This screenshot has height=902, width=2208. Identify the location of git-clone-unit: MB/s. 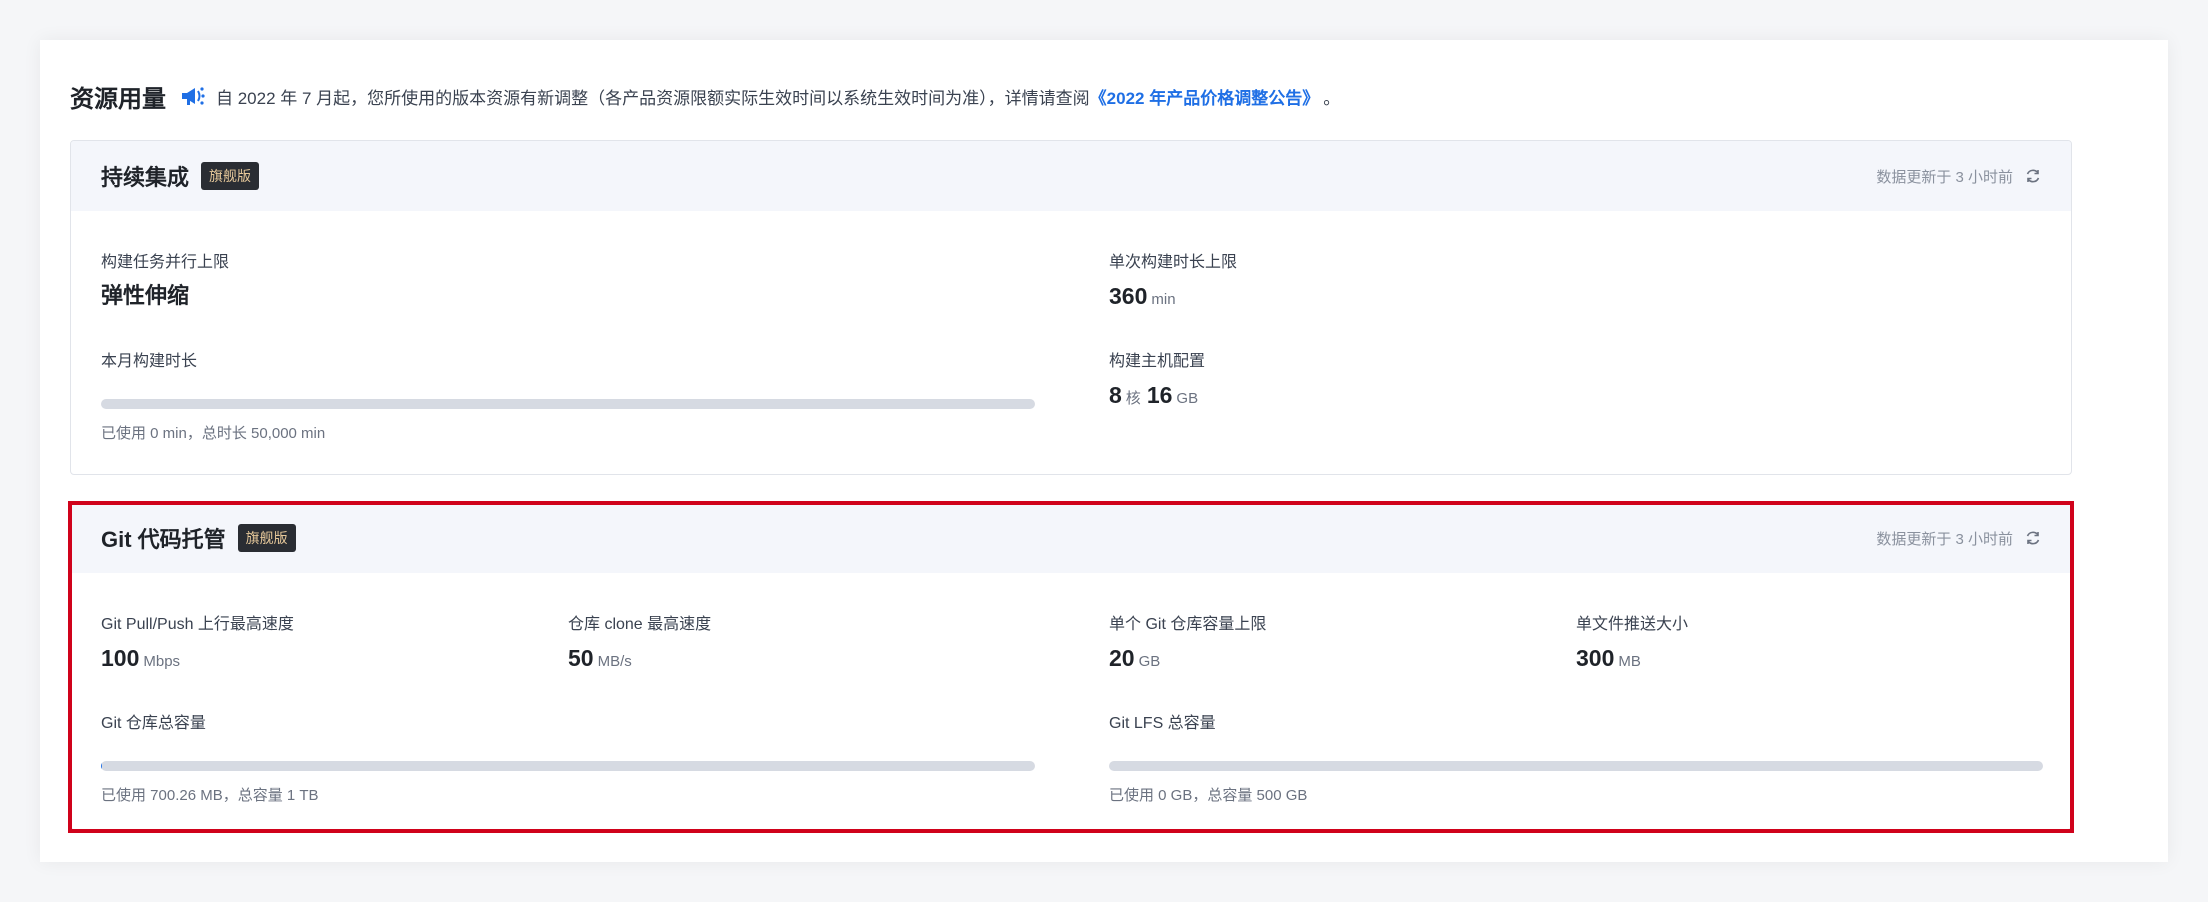
(614, 661).